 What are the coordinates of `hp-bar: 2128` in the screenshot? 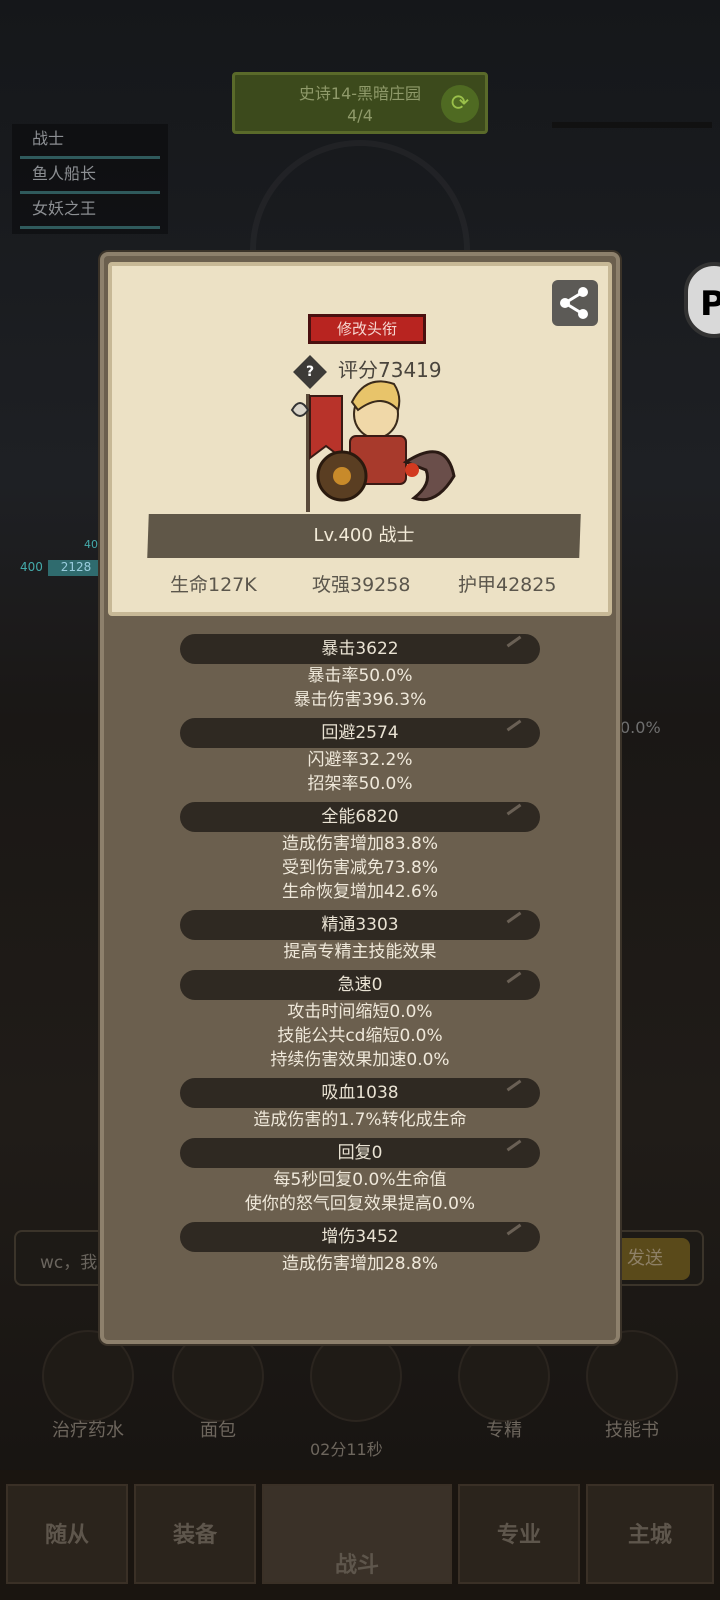 It's located at (76, 568).